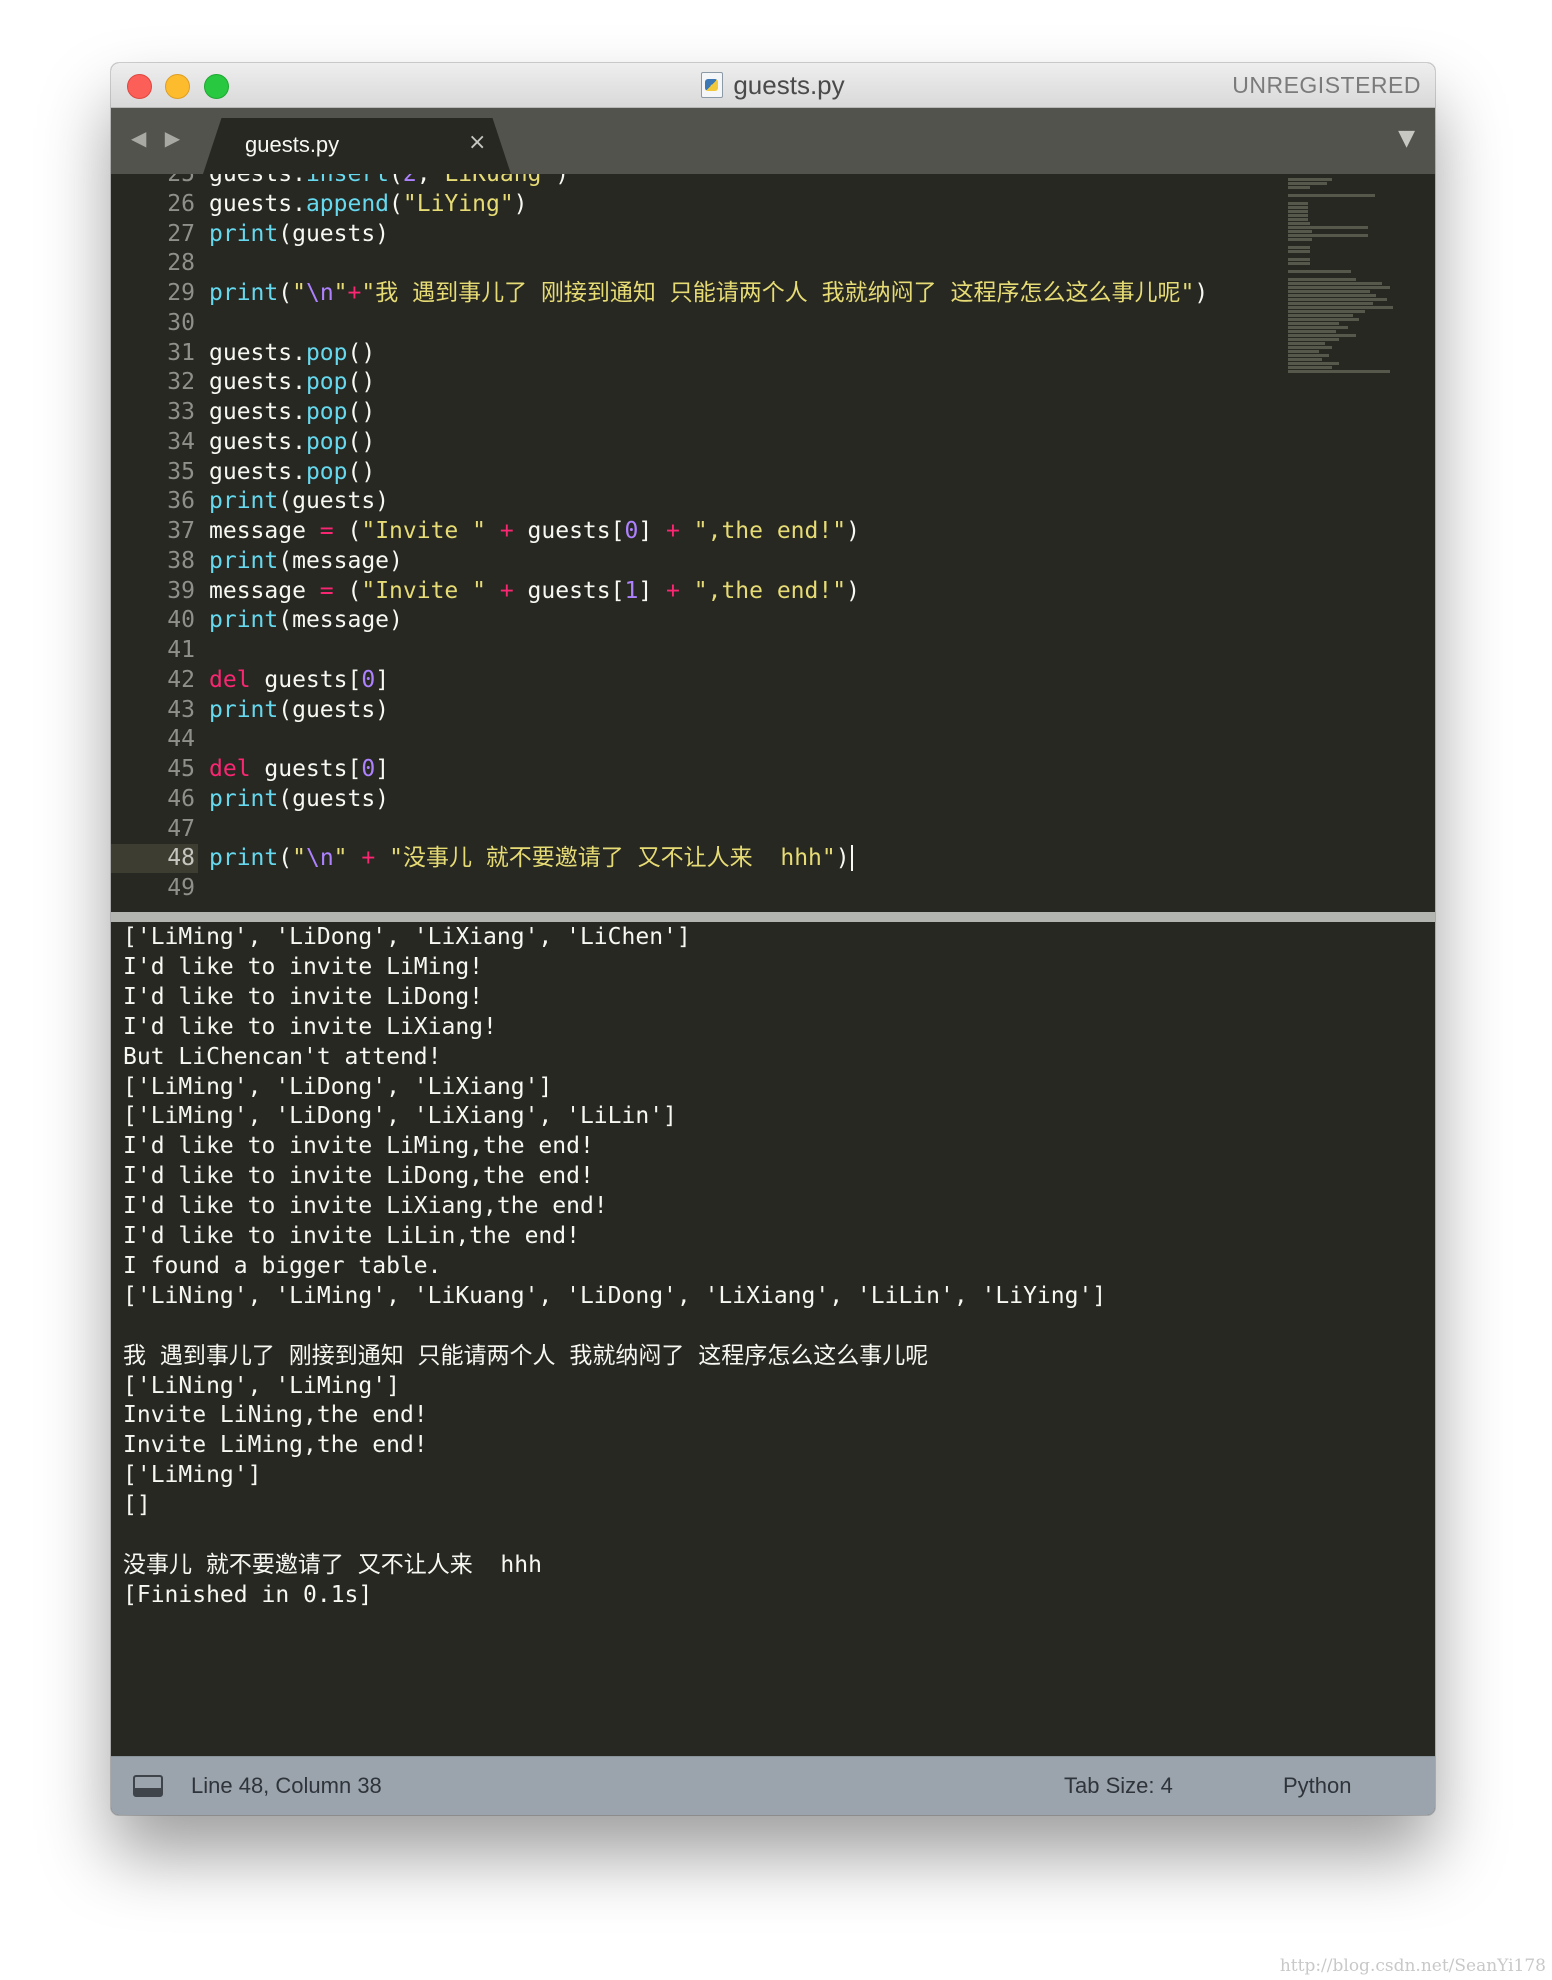 The width and height of the screenshot is (1552, 1980). What do you see at coordinates (773, 442) in the screenshot?
I see `code-line: 34 guests.pop()` at bounding box center [773, 442].